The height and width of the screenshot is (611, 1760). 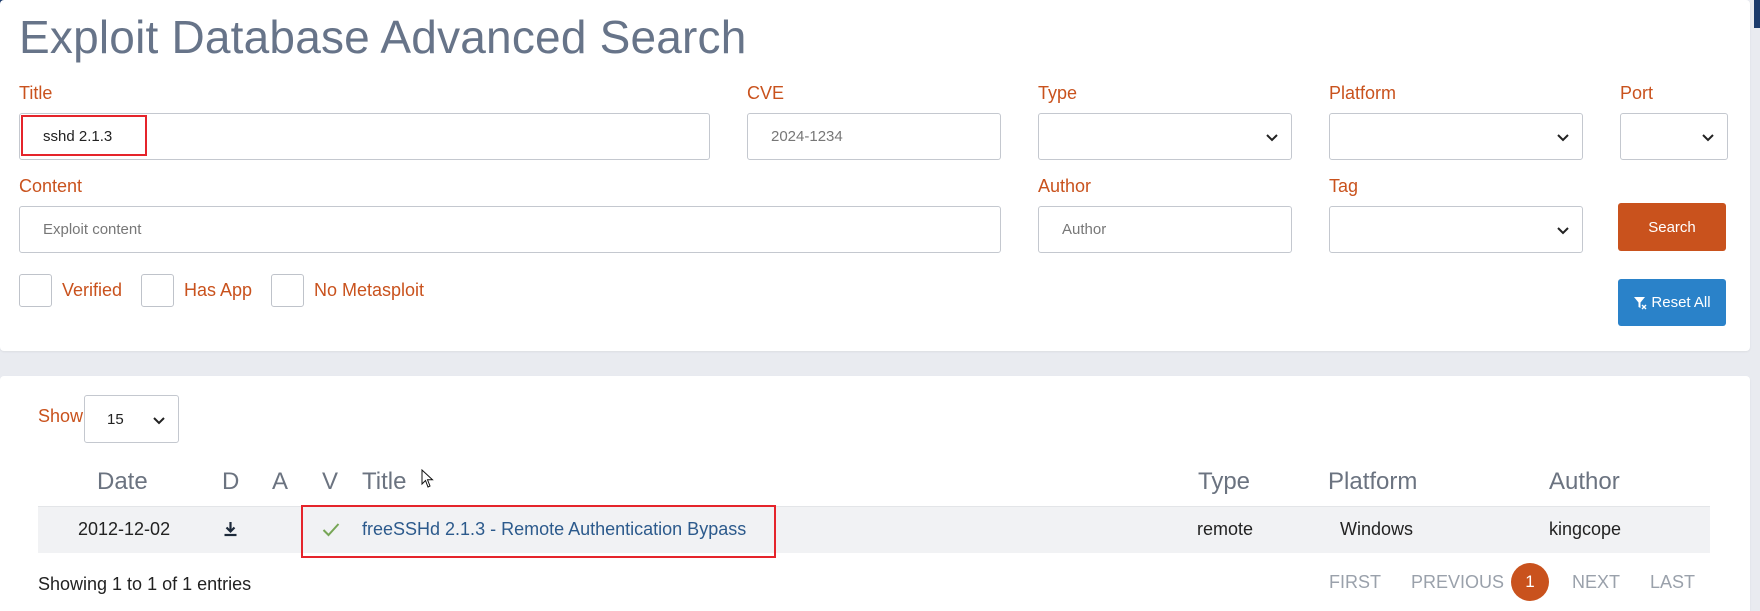 I want to click on show-label: Show, so click(x=61, y=416).